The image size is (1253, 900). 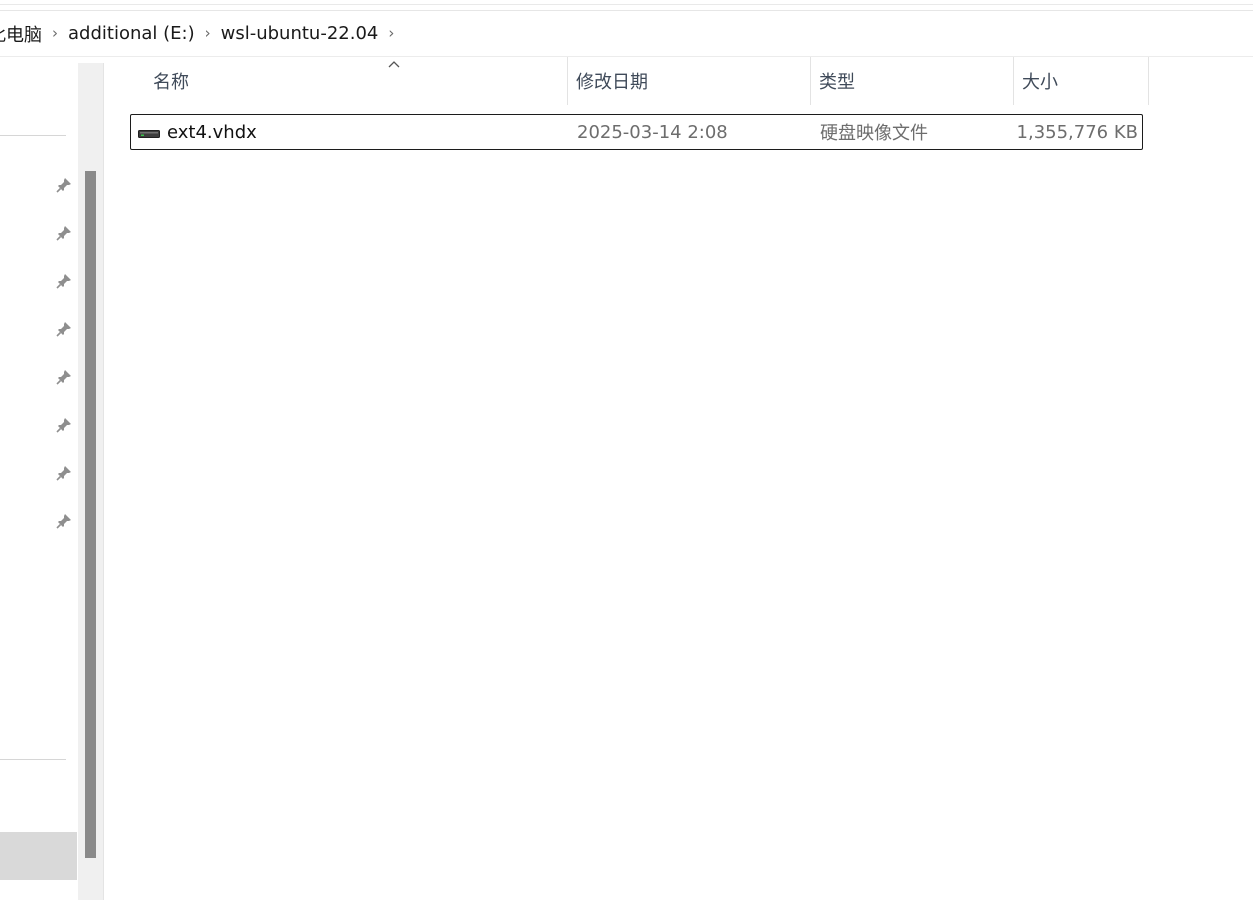 What do you see at coordinates (22, 34) in the screenshot?
I see `breadcrumb-this-pc: 此电脑` at bounding box center [22, 34].